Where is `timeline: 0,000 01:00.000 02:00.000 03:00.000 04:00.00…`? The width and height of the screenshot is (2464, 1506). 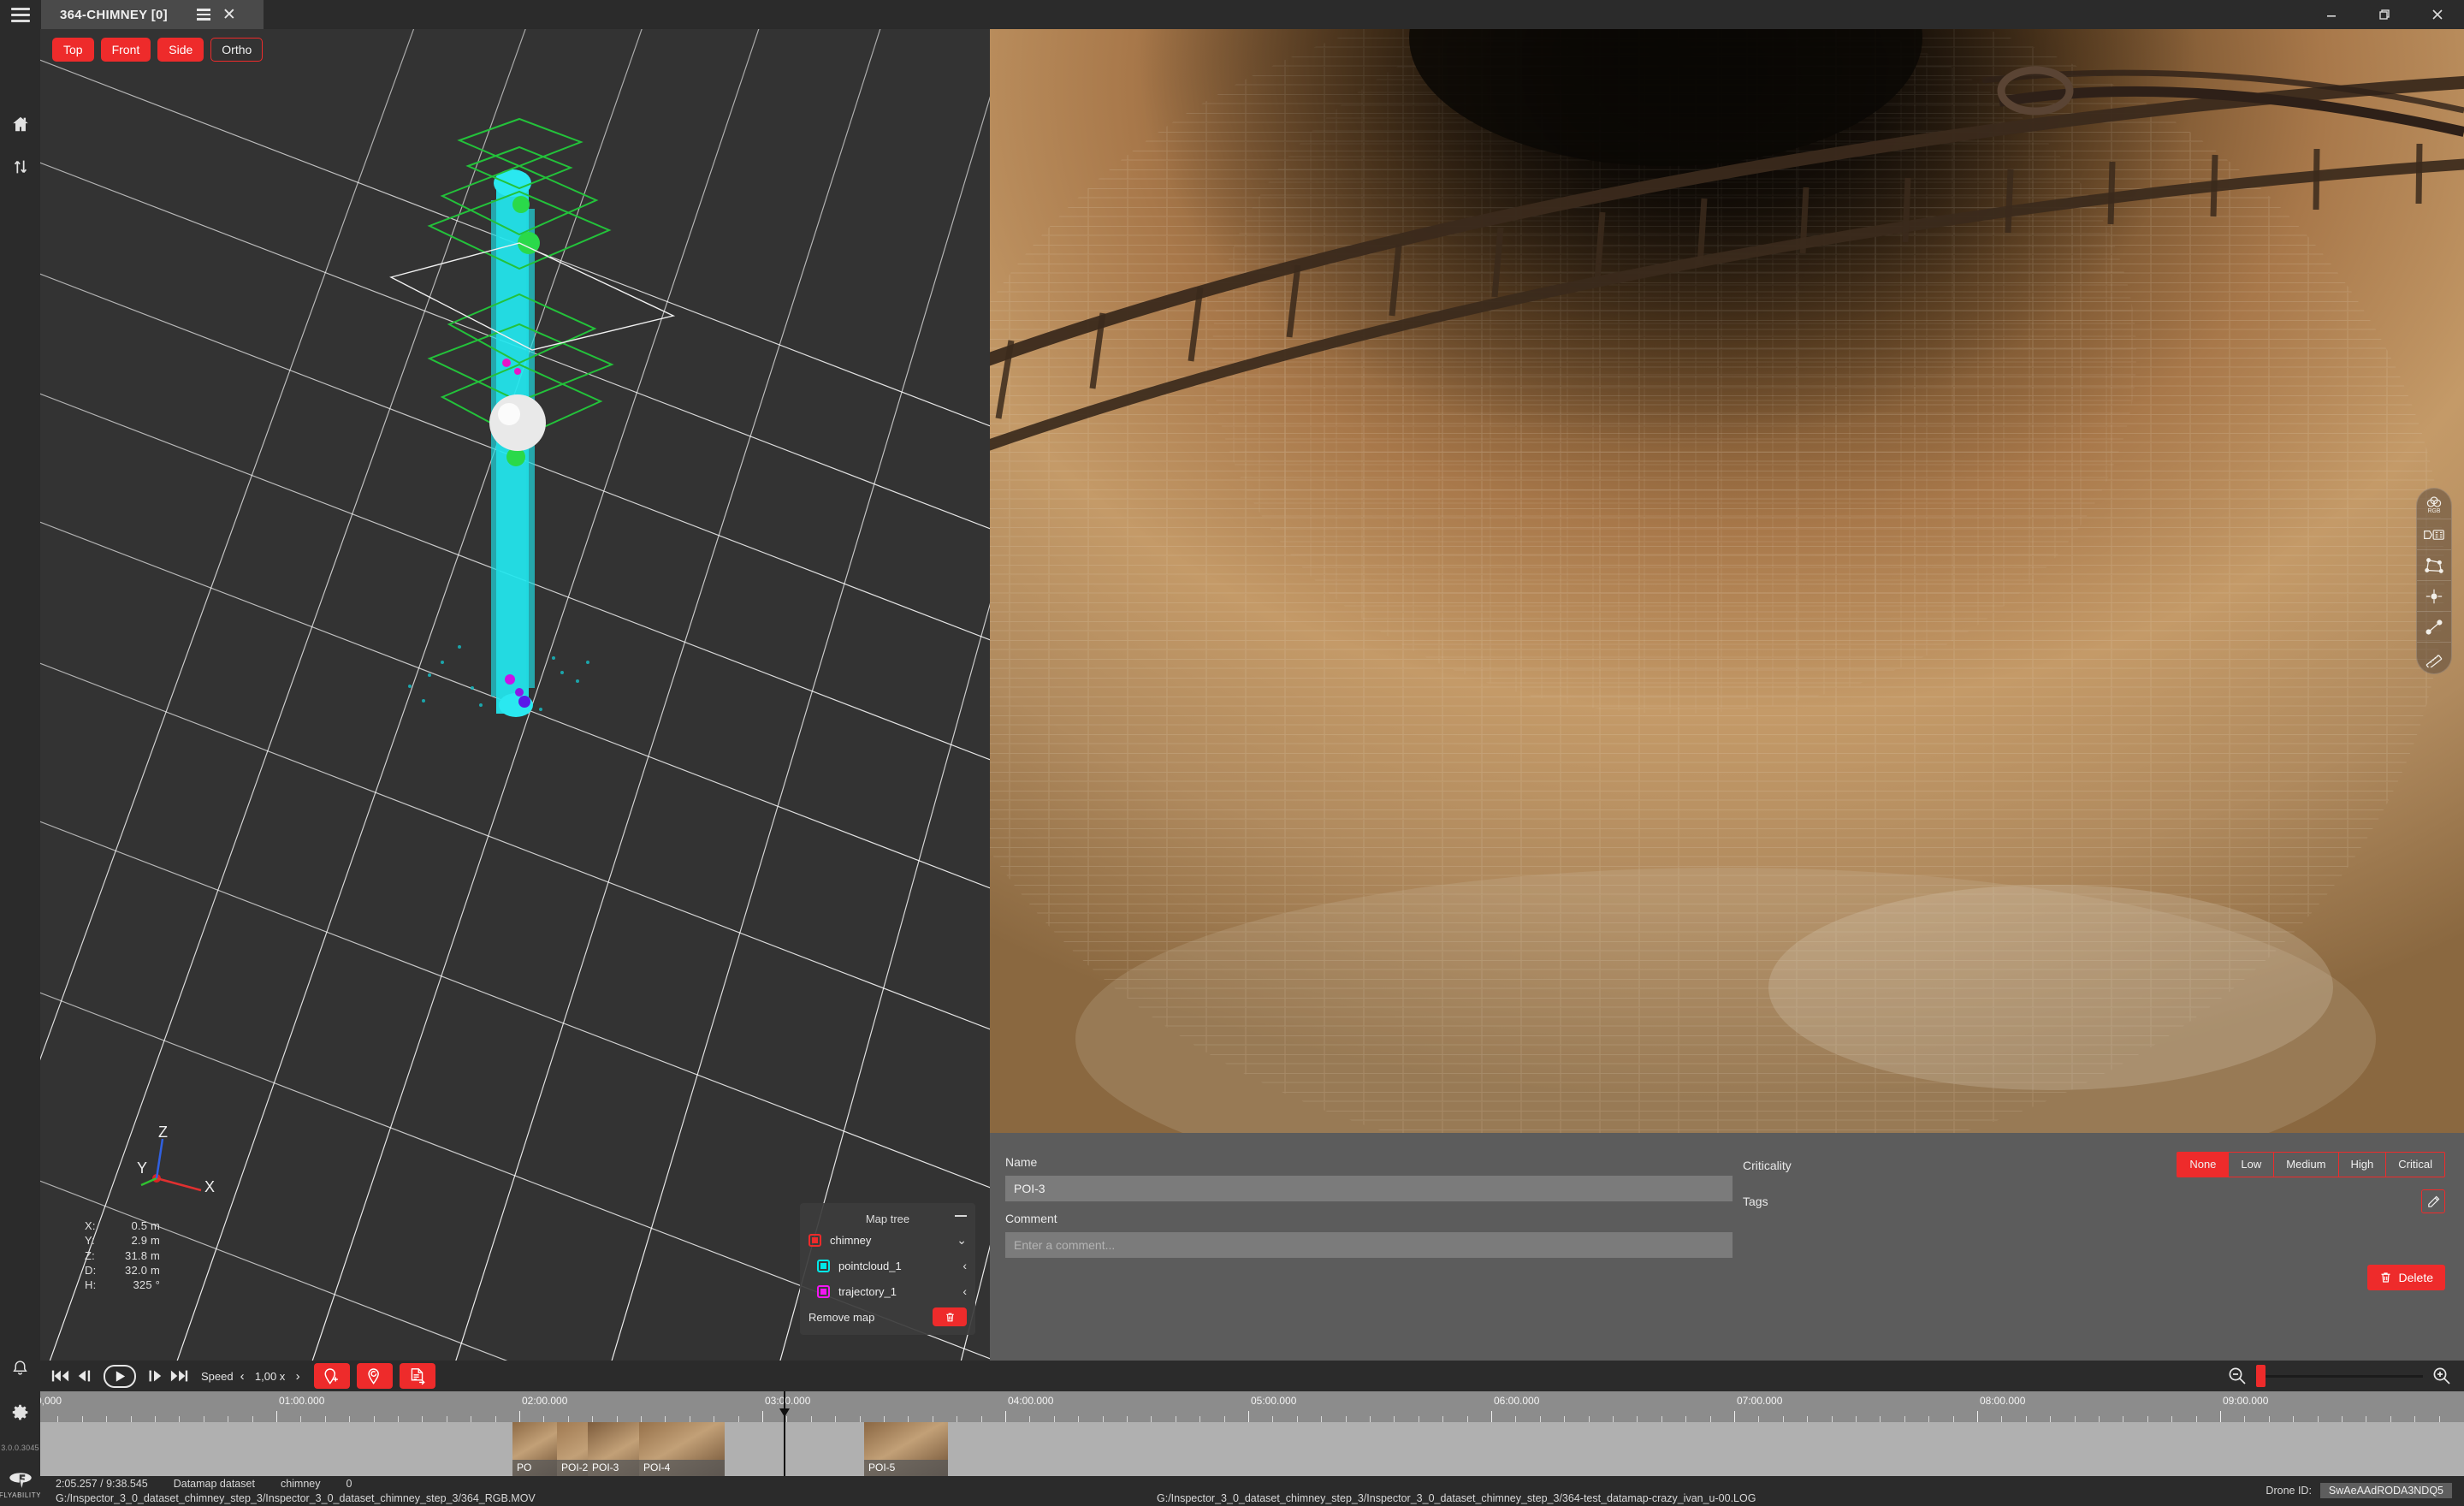
timeline: 0,000 01:00.000 02:00.000 03:00.000 04:00.00… is located at coordinates (1252, 1434).